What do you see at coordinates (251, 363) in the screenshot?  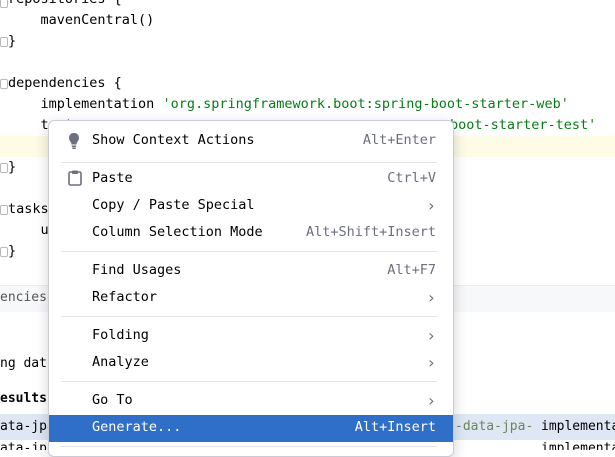 I see `menu-item-analyze: Analyze ›` at bounding box center [251, 363].